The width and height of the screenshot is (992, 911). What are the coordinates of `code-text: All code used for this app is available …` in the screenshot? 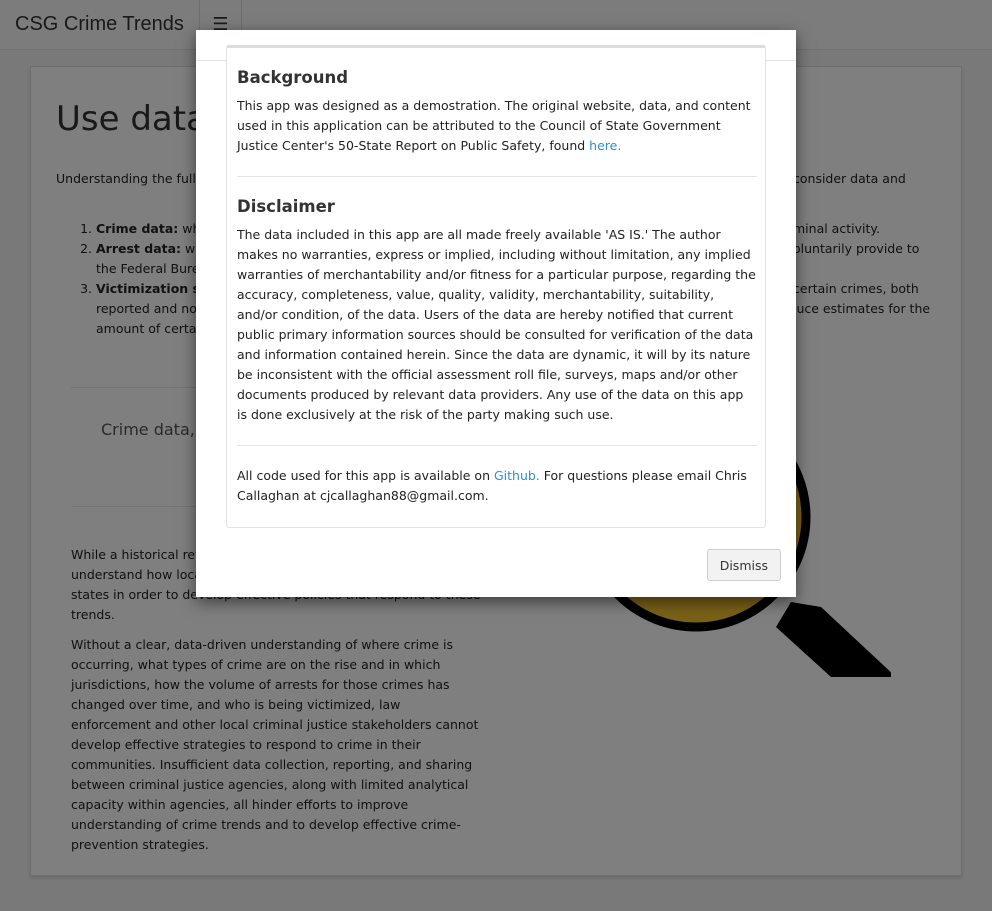 It's located at (497, 486).